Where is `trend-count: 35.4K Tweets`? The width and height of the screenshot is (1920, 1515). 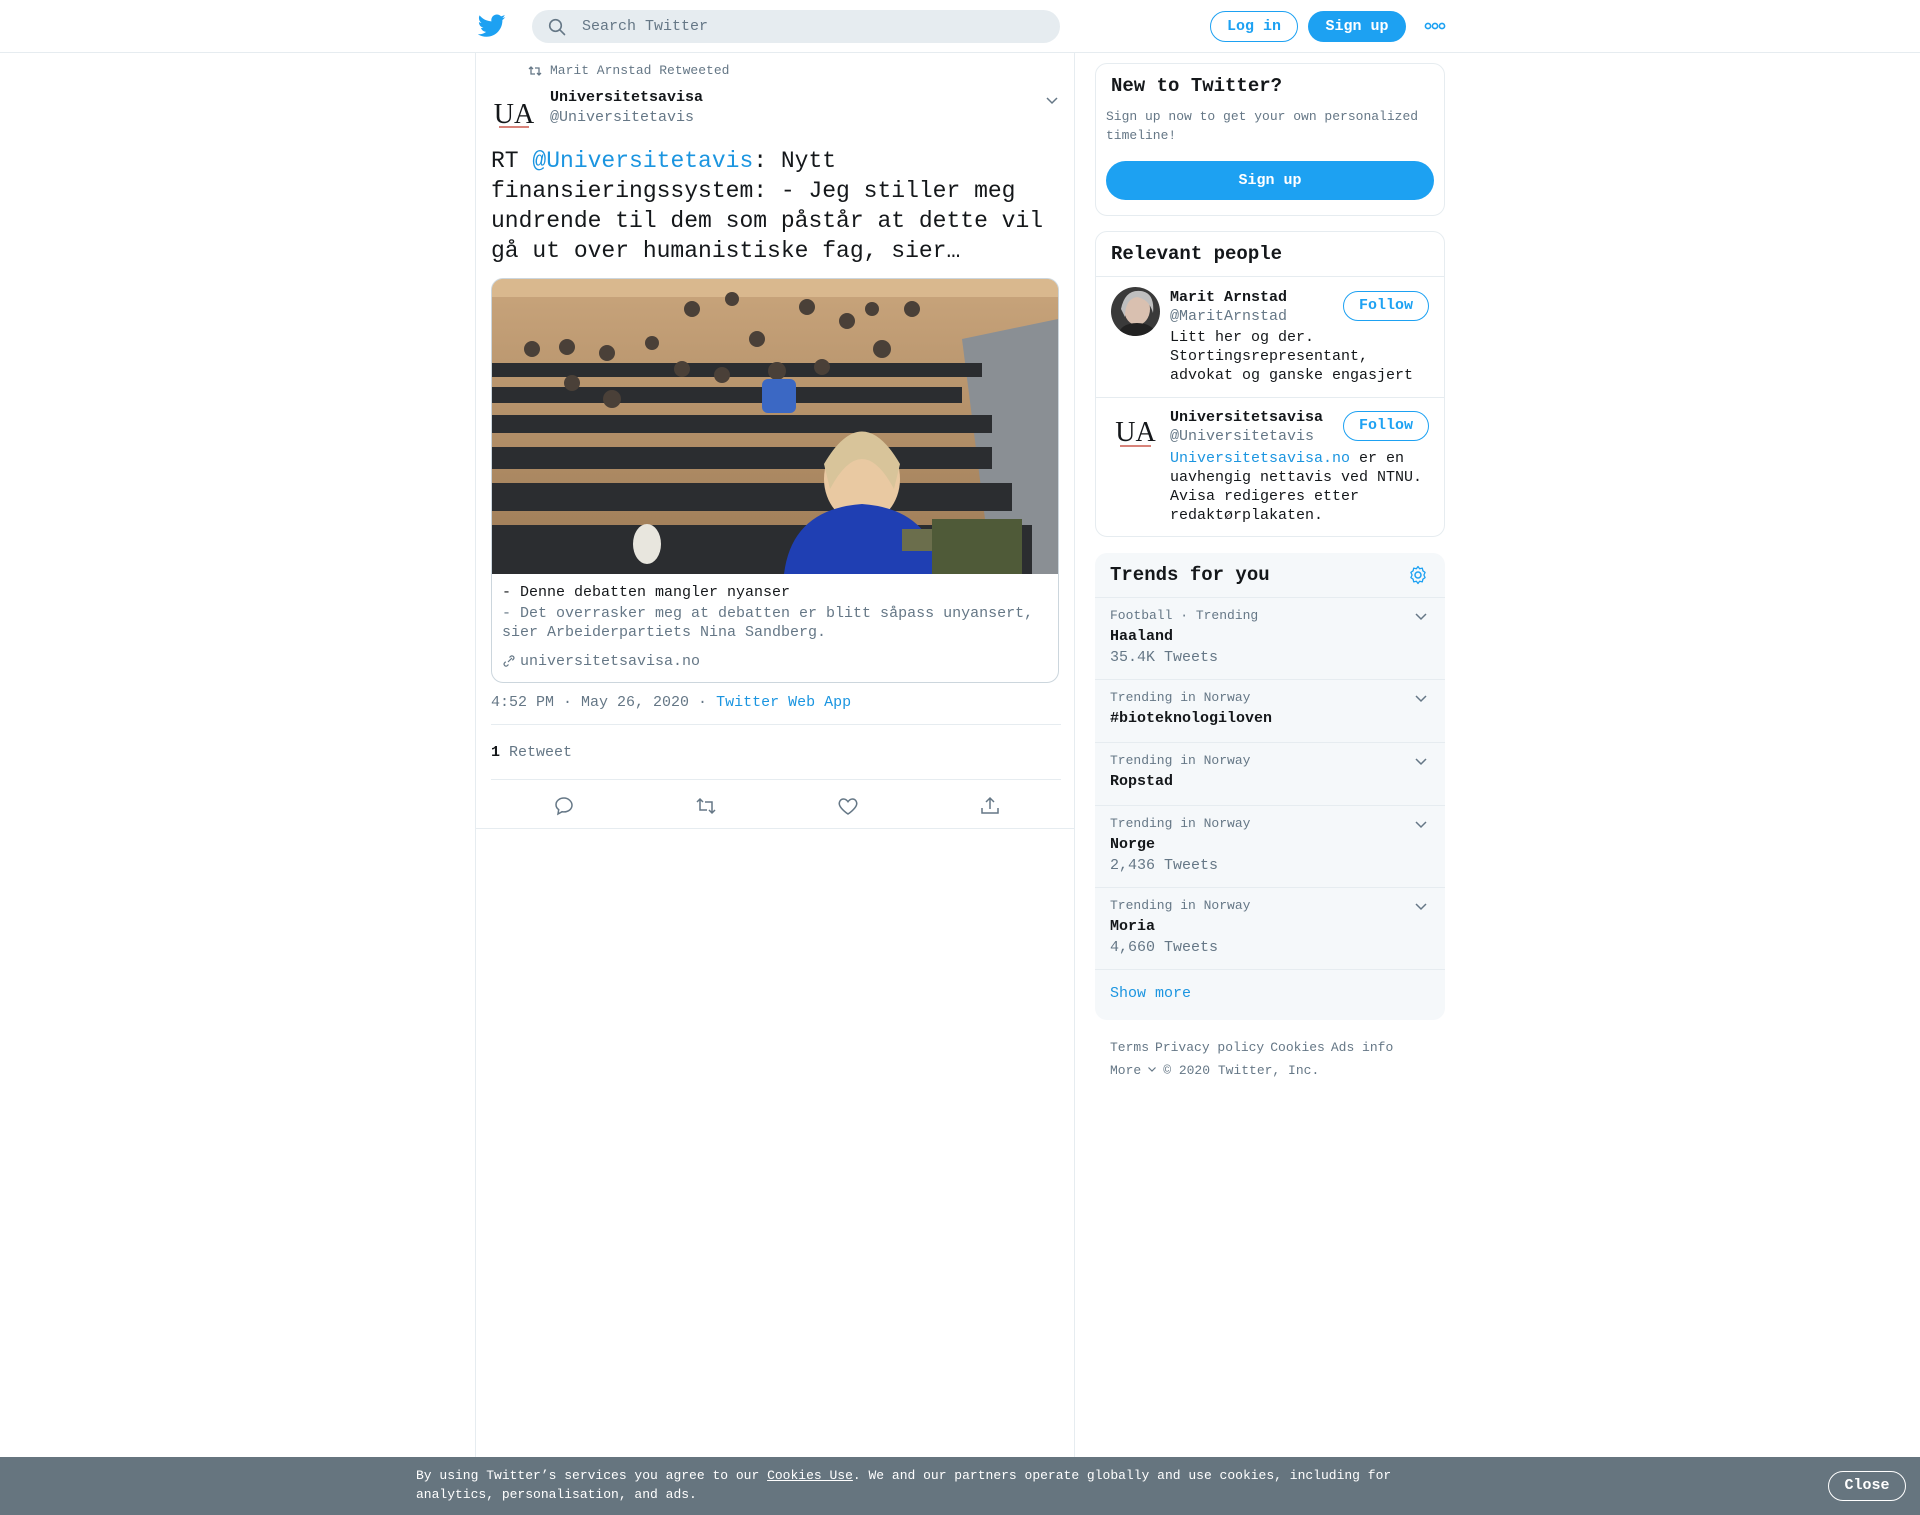 trend-count: 35.4K Tweets is located at coordinates (1164, 657).